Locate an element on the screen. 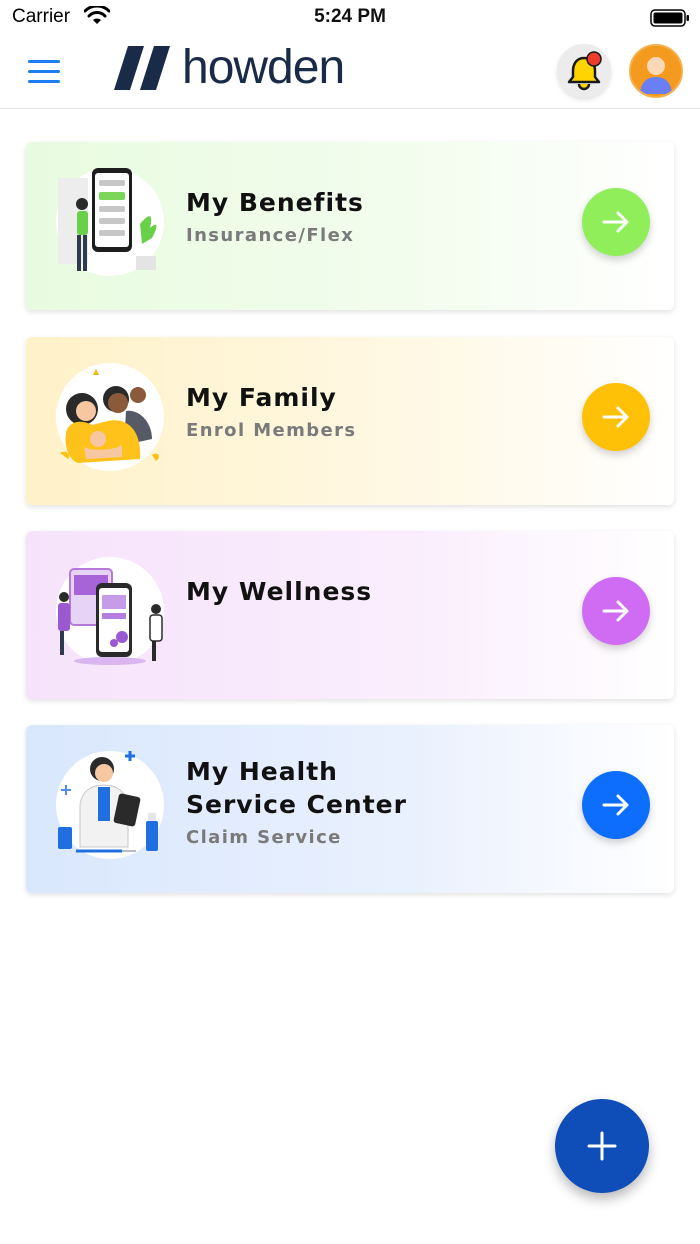  card-title: My Wellness is located at coordinates (279, 591).